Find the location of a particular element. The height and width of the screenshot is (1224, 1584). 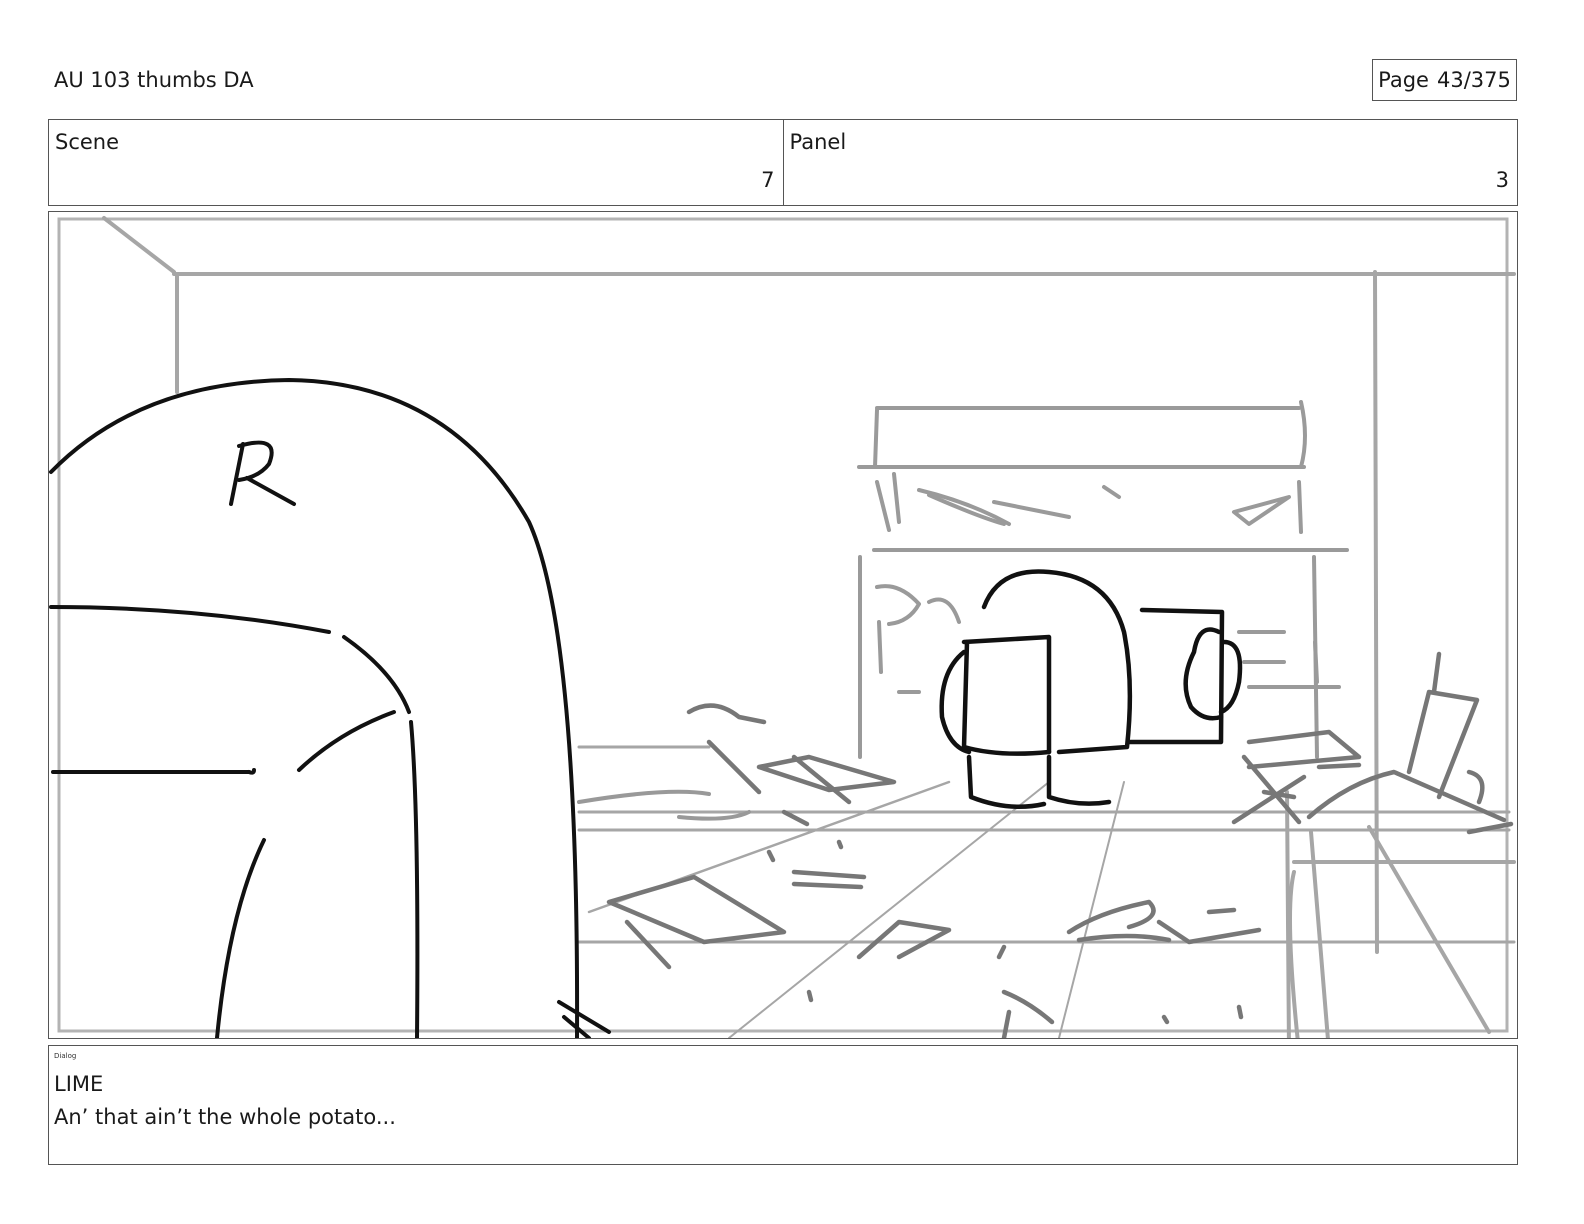

panel-value: 3 is located at coordinates (1502, 180).